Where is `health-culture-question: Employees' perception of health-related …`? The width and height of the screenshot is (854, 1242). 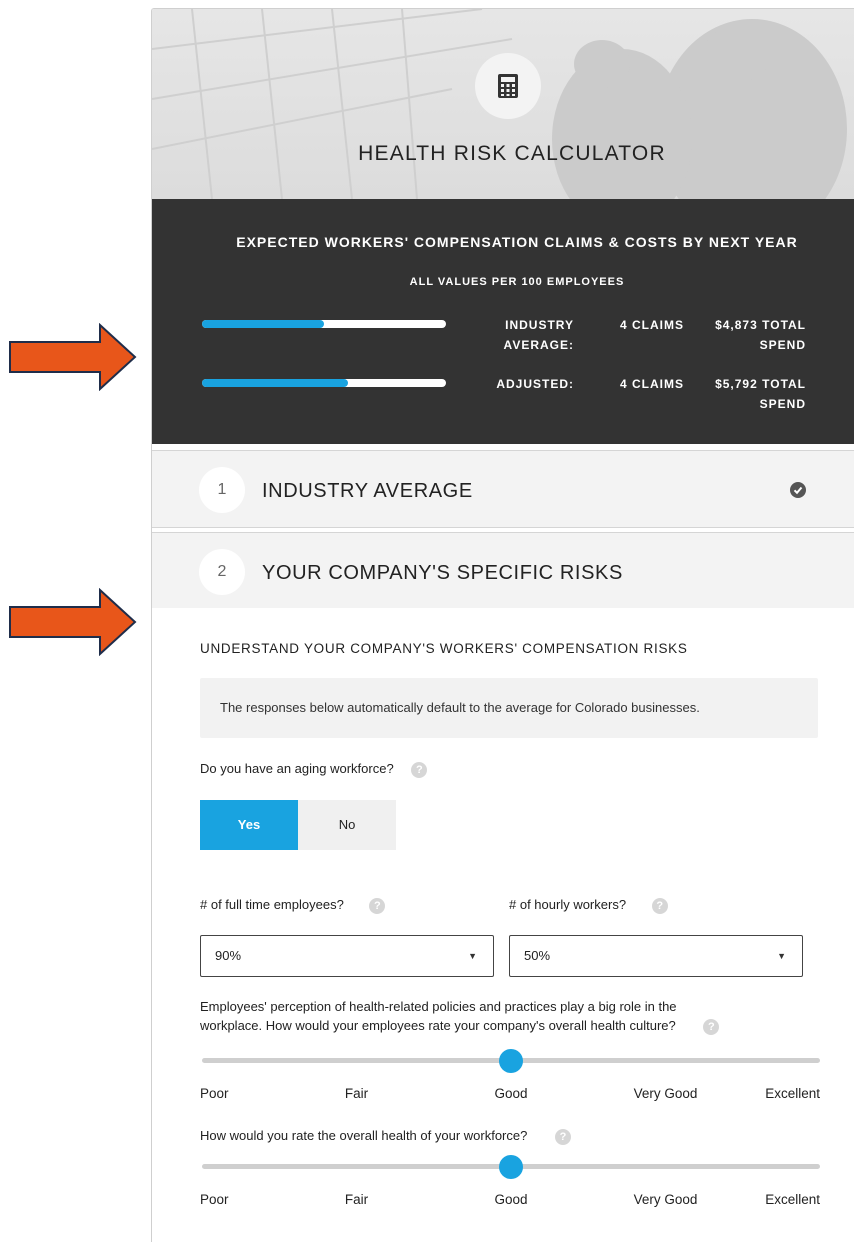 health-culture-question: Employees' perception of health-related … is located at coordinates (520, 1016).